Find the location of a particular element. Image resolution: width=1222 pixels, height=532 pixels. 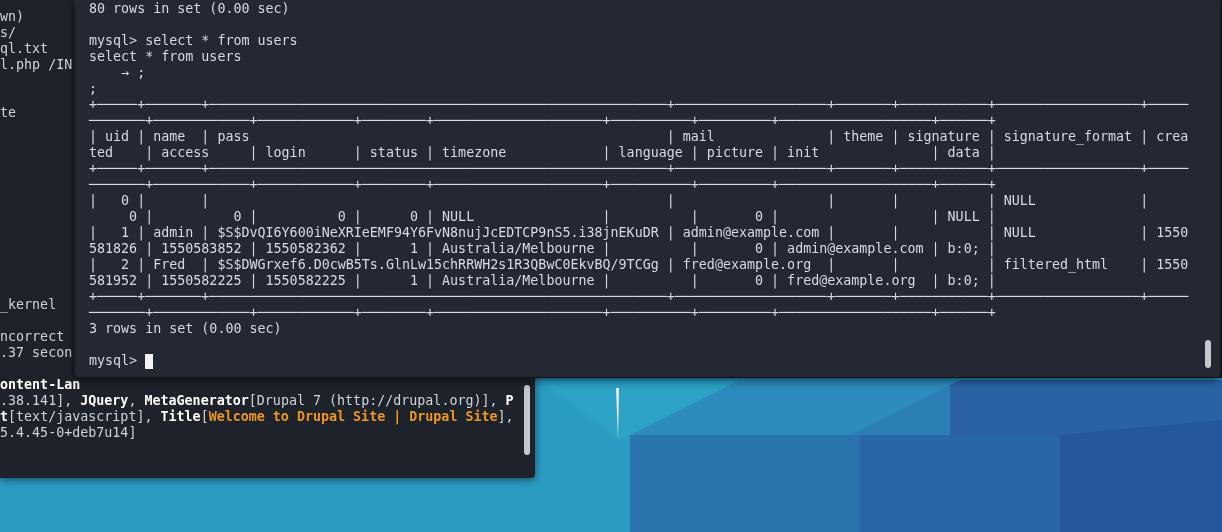

terminal-line: wn) is located at coordinates (12, 17).